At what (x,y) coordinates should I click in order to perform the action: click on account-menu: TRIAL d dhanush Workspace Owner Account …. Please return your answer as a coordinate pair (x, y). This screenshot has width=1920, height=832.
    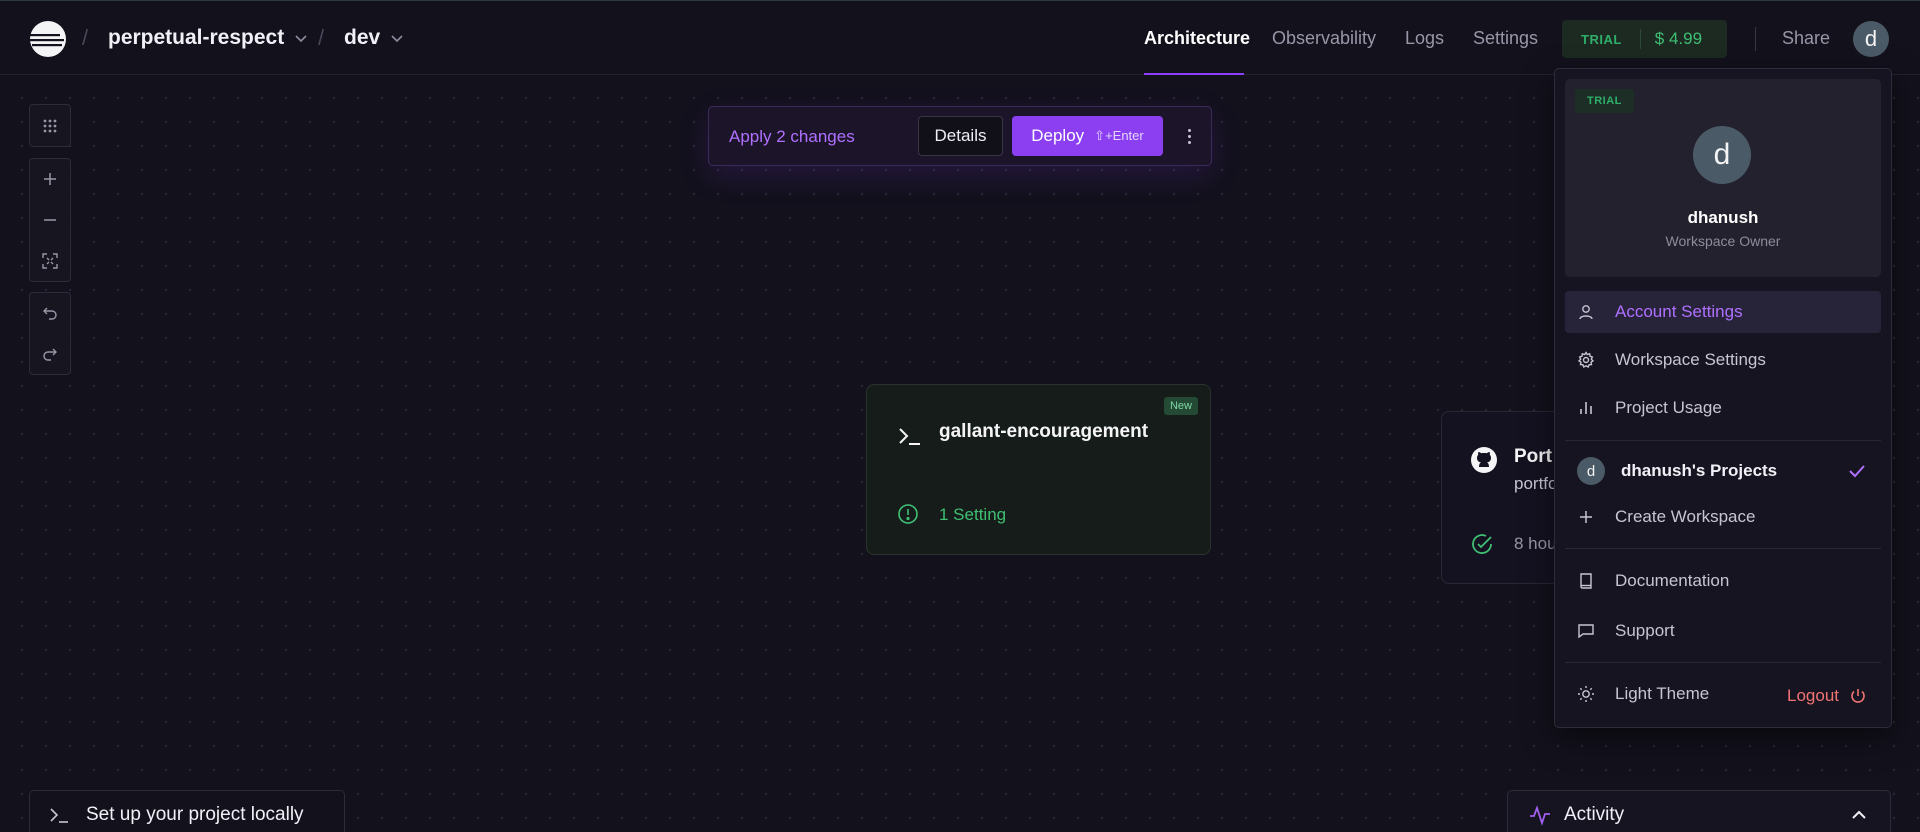
    Looking at the image, I should click on (1723, 398).